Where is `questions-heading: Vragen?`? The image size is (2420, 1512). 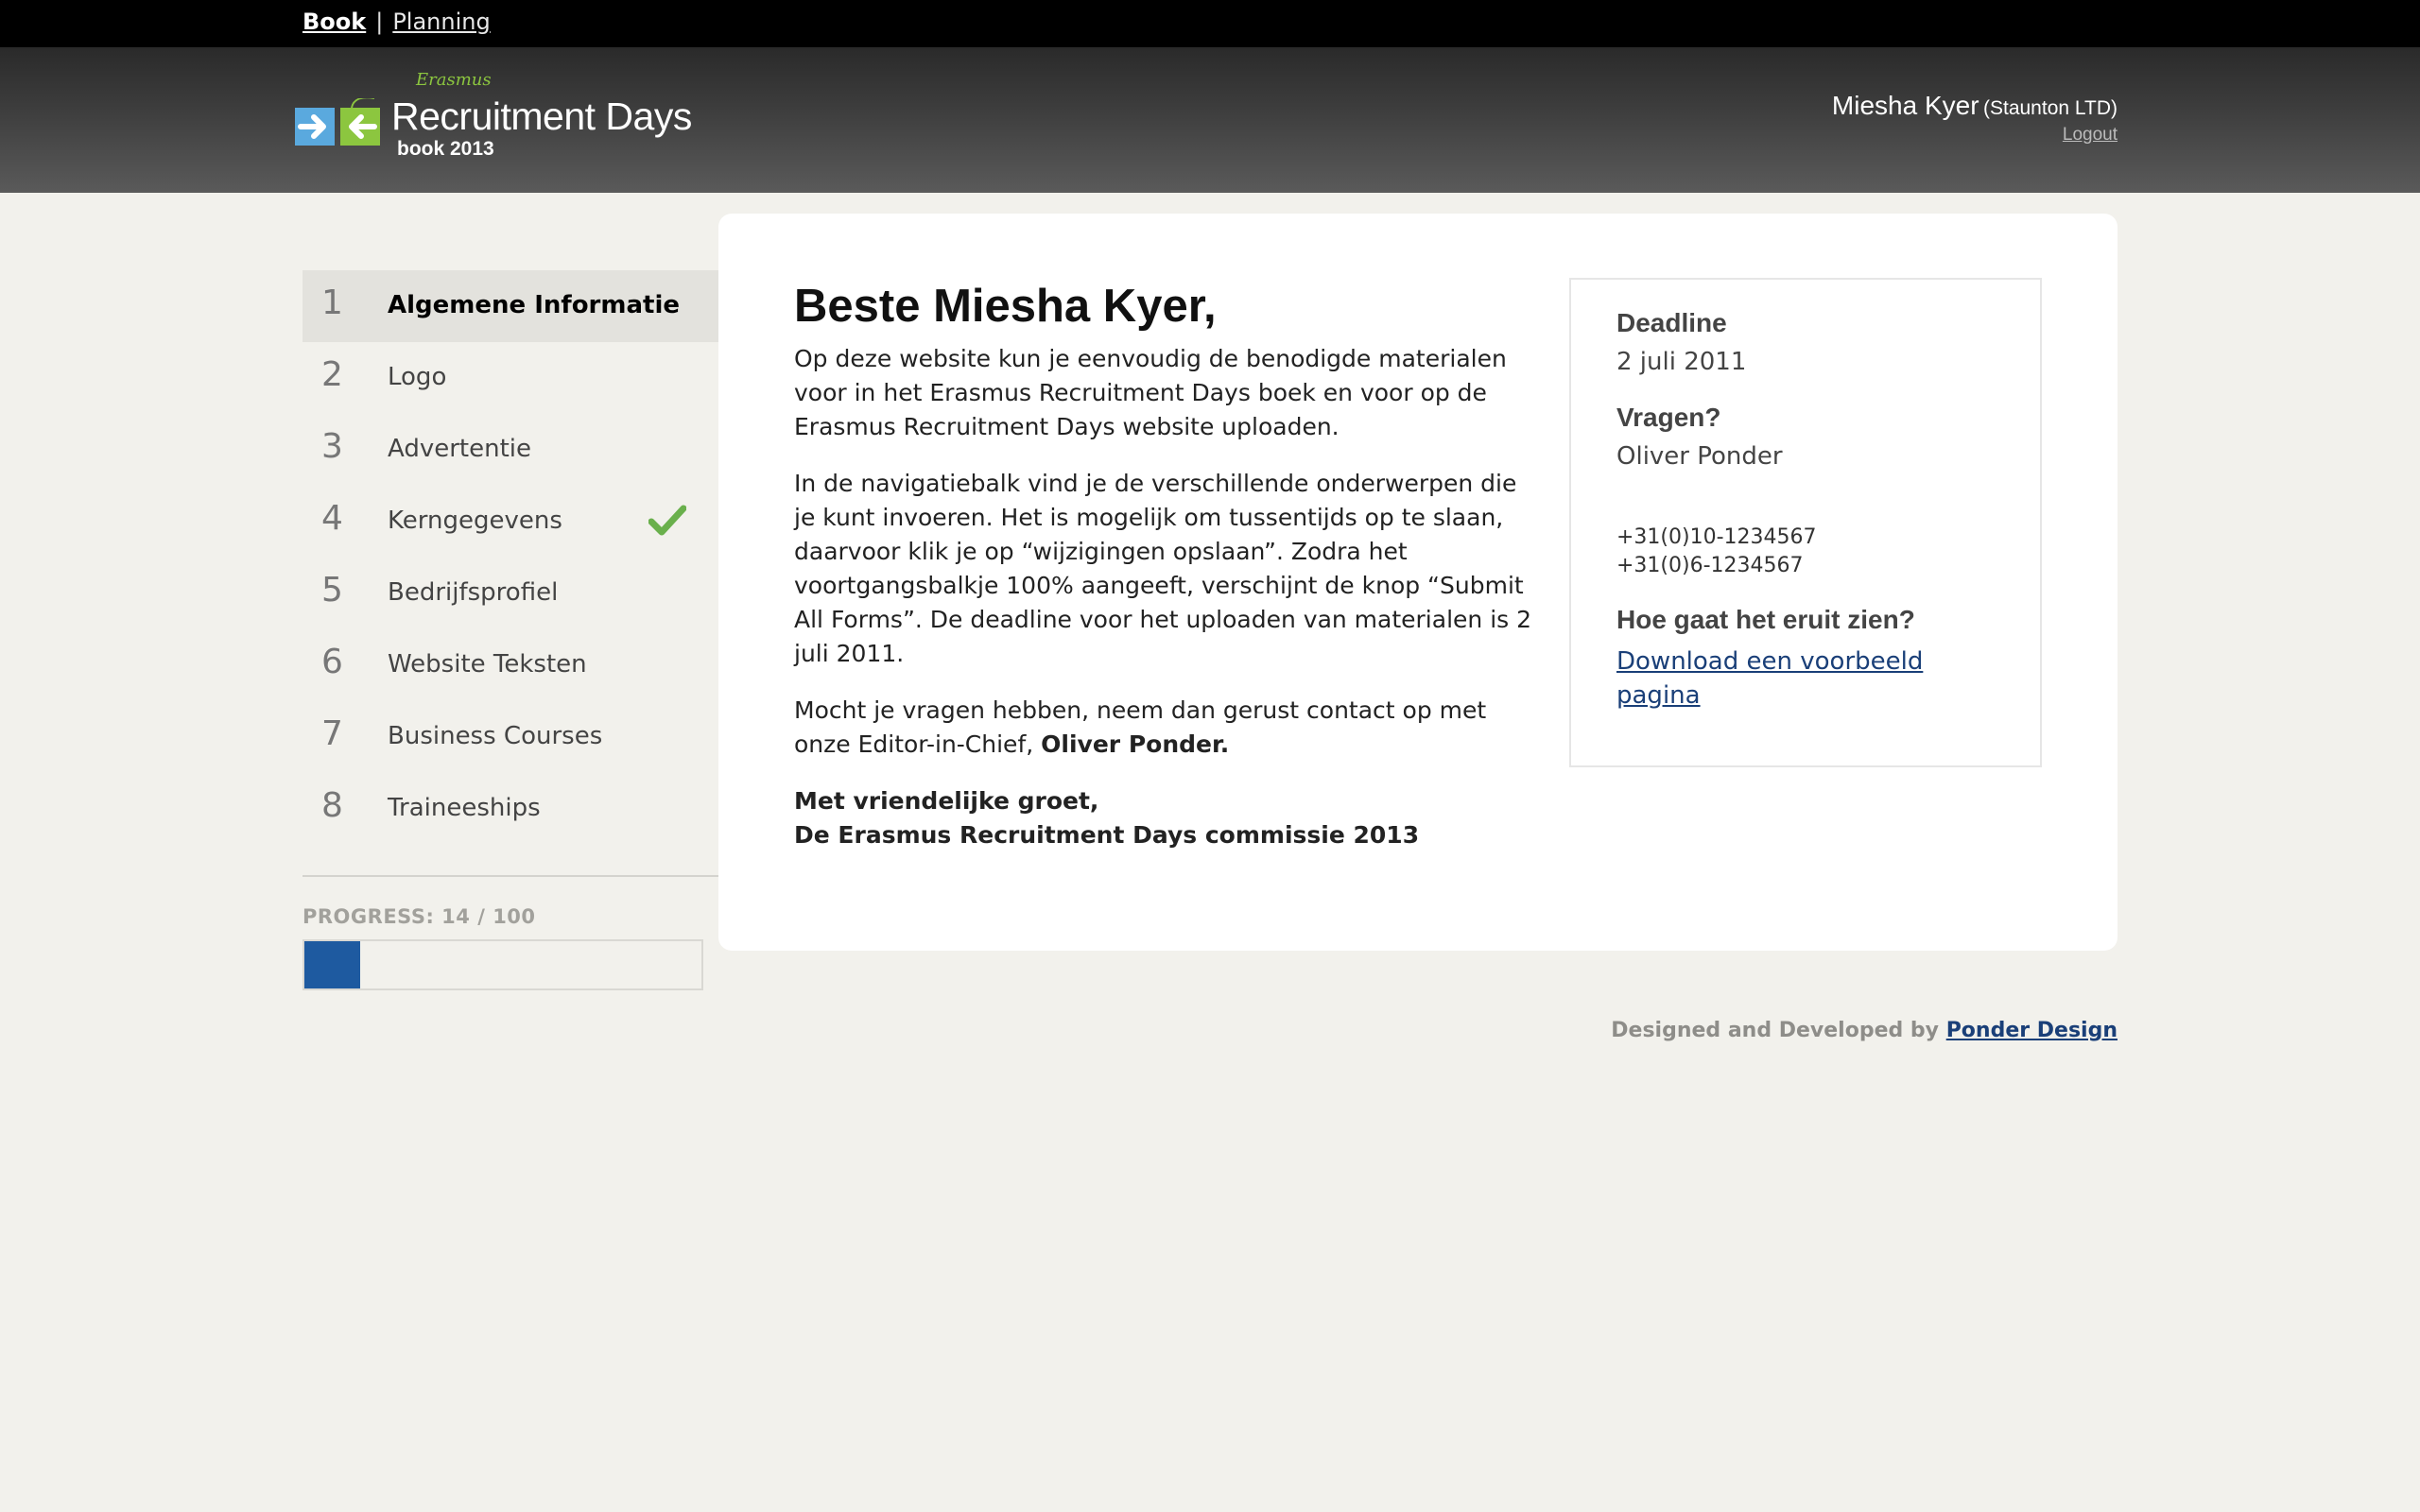 questions-heading: Vragen? is located at coordinates (1668, 417).